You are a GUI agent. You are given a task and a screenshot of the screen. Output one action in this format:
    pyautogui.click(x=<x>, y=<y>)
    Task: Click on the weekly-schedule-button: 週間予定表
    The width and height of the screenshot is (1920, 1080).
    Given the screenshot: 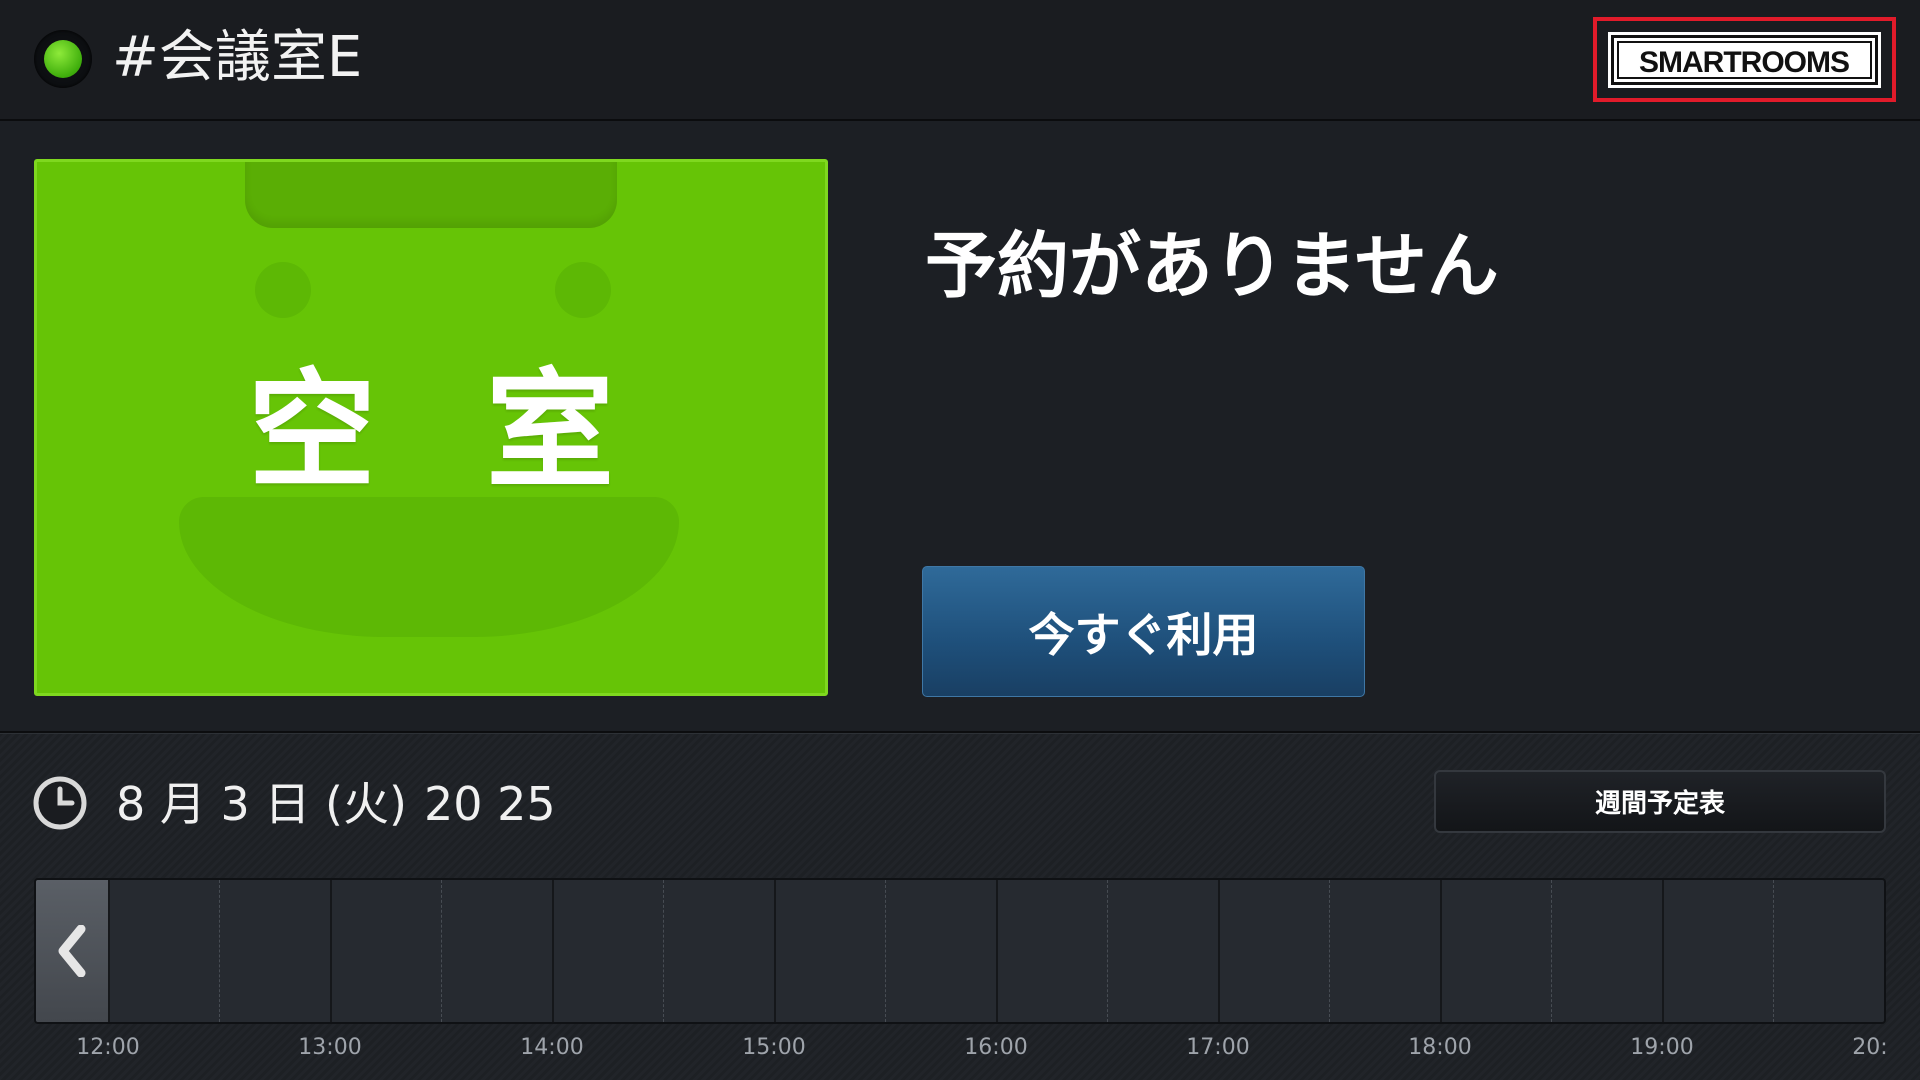 What is the action you would take?
    pyautogui.click(x=1660, y=801)
    